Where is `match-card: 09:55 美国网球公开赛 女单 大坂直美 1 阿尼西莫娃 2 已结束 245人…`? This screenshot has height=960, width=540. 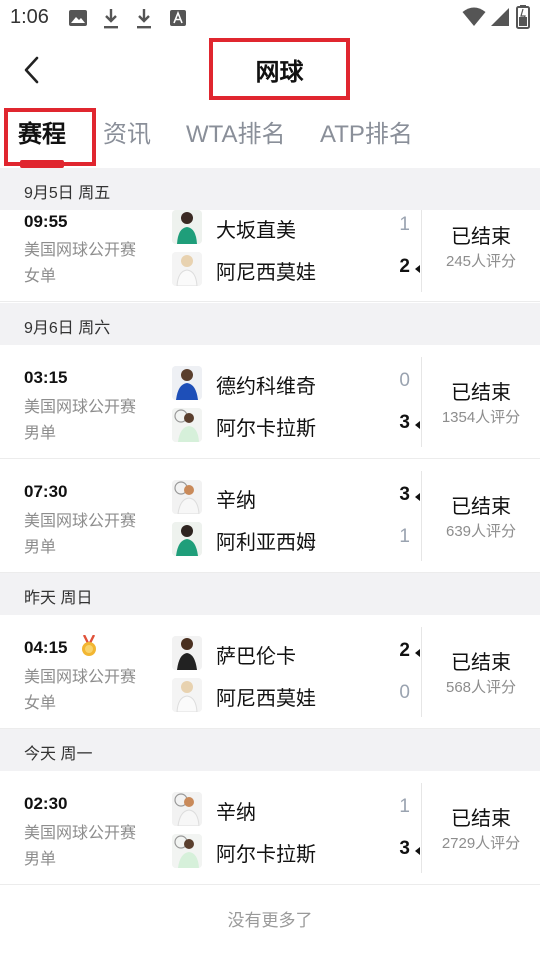
match-card: 09:55 美国网球公开赛 女单 大坂直美 1 阿尼西莫娃 2 已结束 245人… is located at coordinates (270, 256).